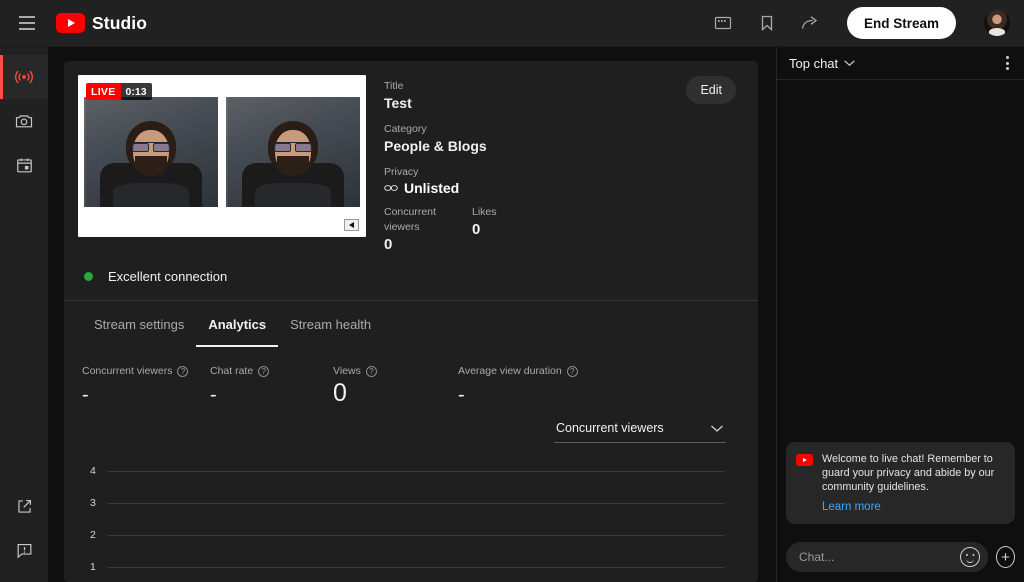  I want to click on metric-views-head: Views ?, so click(395, 371).